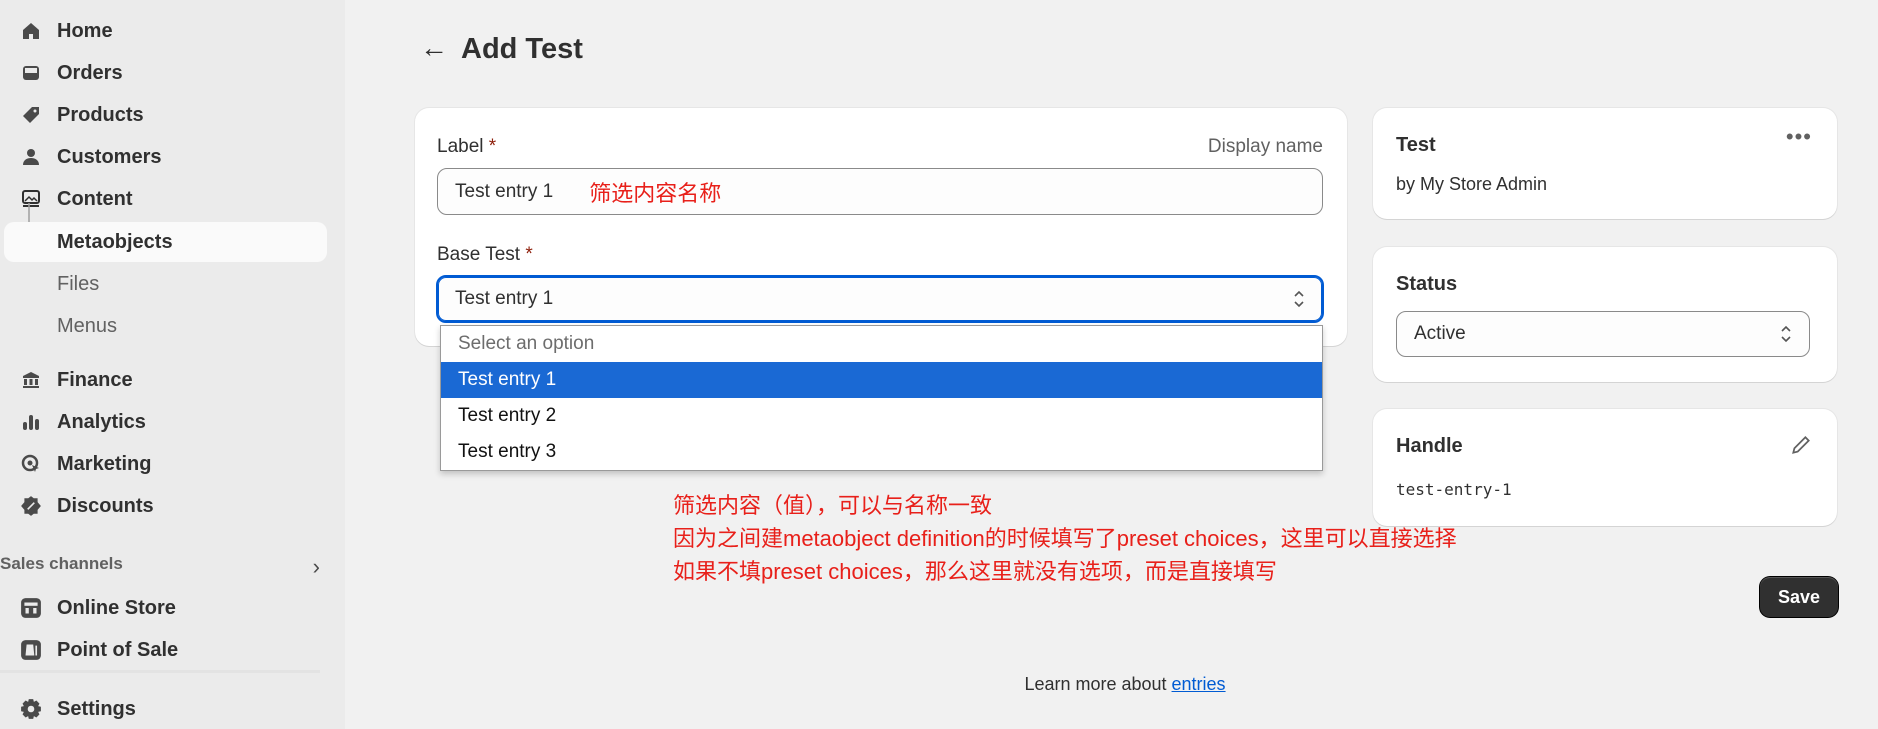 This screenshot has width=1878, height=729. What do you see at coordinates (485, 254) in the screenshot?
I see `base-test-label: Base Test *` at bounding box center [485, 254].